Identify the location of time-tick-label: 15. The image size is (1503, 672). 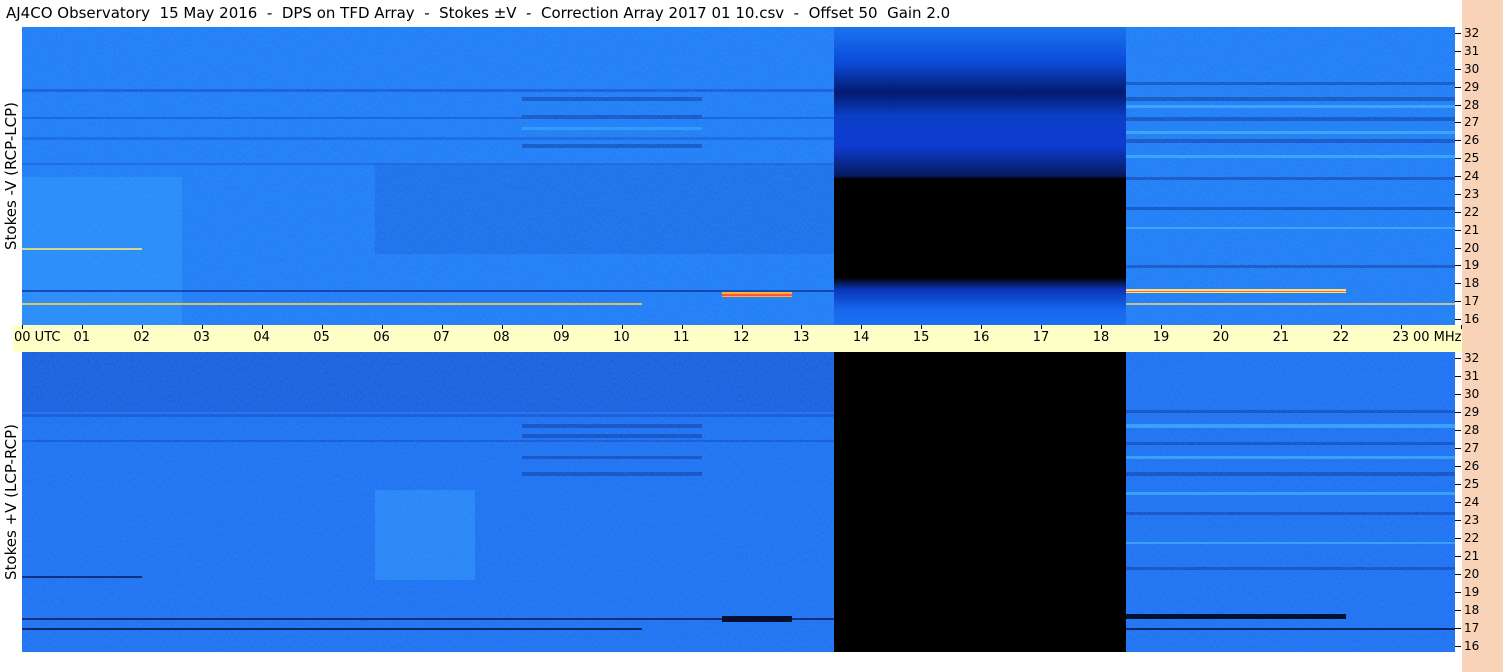
(921, 337).